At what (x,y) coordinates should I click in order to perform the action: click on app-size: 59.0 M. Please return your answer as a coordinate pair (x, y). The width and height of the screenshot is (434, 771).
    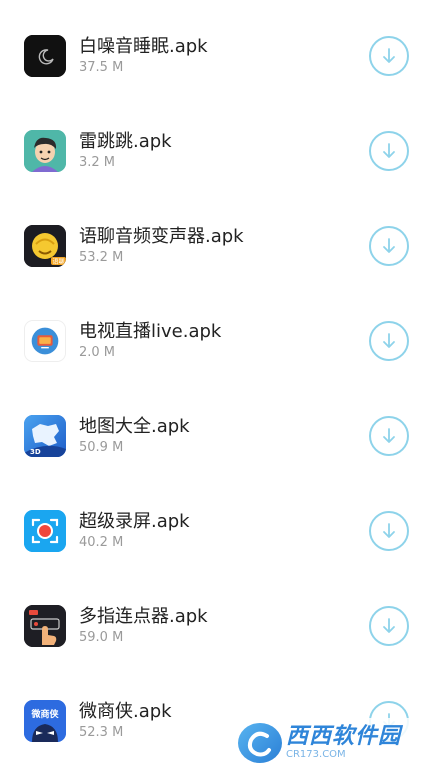
    Looking at the image, I should click on (101, 637).